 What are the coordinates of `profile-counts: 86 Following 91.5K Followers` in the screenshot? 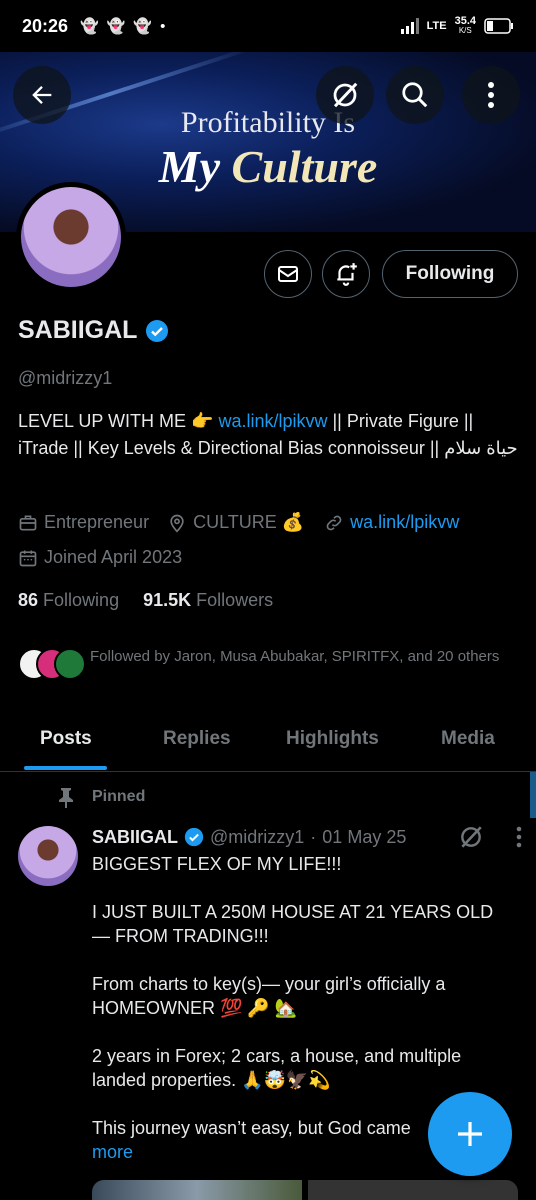 It's located at (145, 600).